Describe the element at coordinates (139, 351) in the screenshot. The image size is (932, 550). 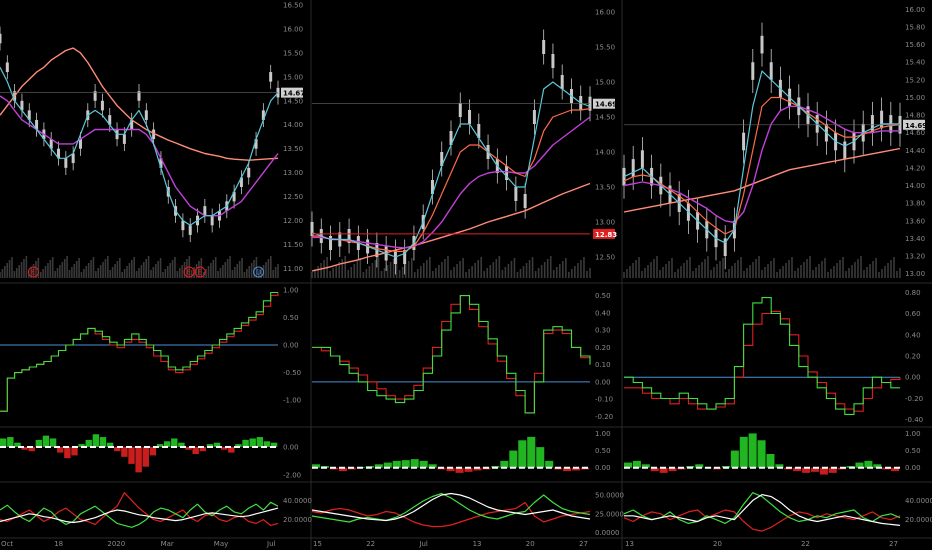
I see `left-oscillator-green-line` at that location.